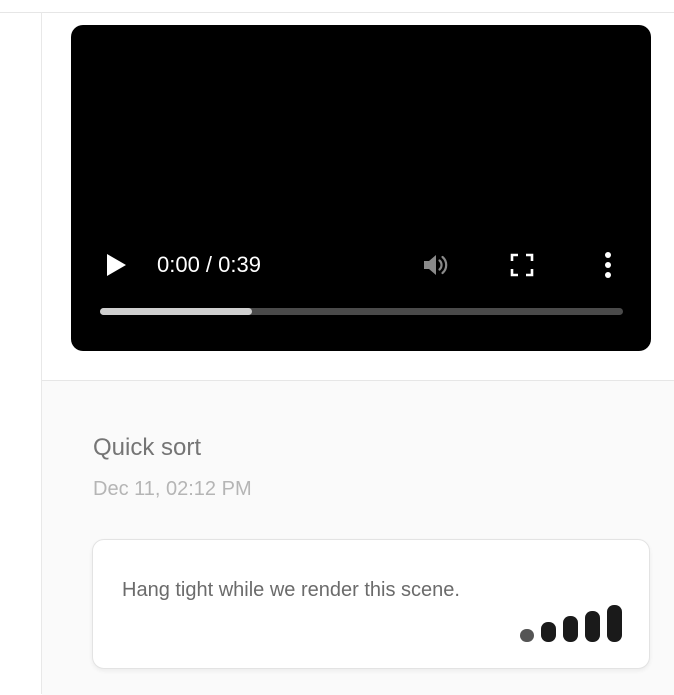  What do you see at coordinates (572, 623) in the screenshot?
I see `loading-bars-icon` at bounding box center [572, 623].